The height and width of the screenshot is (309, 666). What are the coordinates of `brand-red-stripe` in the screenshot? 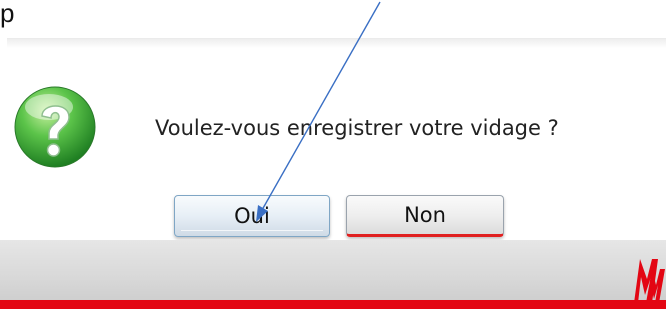 It's located at (333, 304).